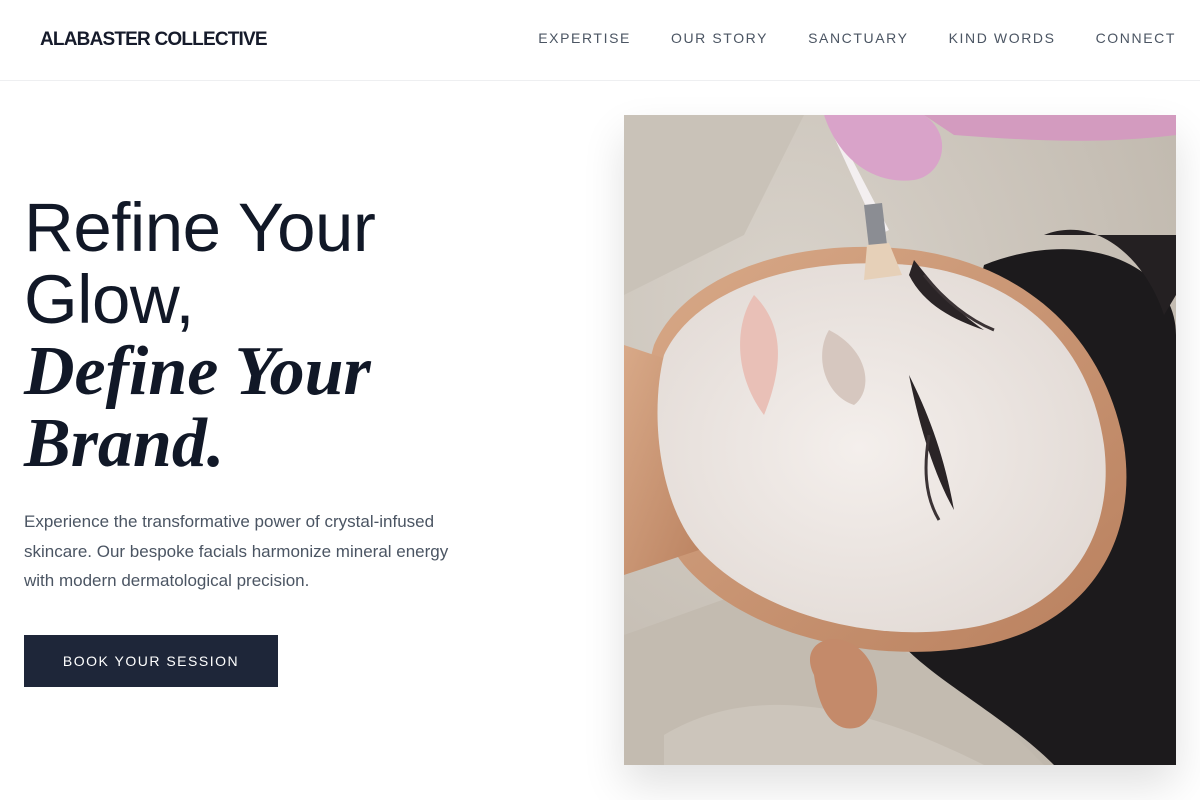 This screenshot has height=800, width=1200. I want to click on book-session-button: BOOK YOUR SESSION, so click(151, 661).